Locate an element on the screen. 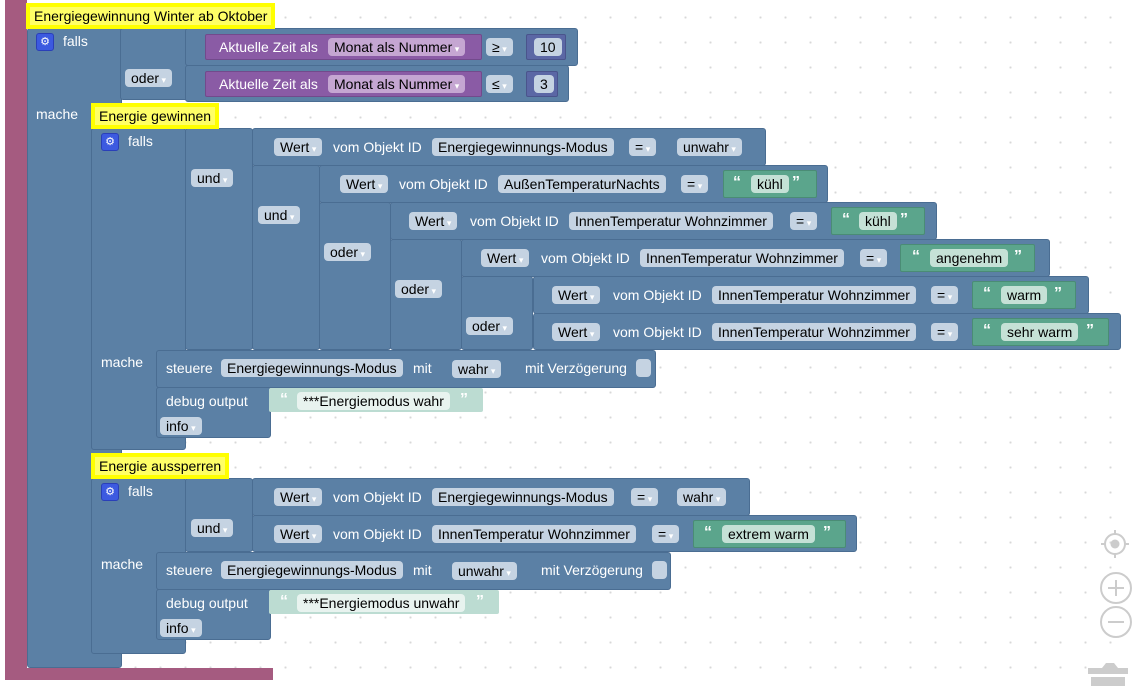 The height and width of the screenshot is (686, 1134). comment-outer: Energiegewinnung Winter ab Oktober is located at coordinates (151, 16).